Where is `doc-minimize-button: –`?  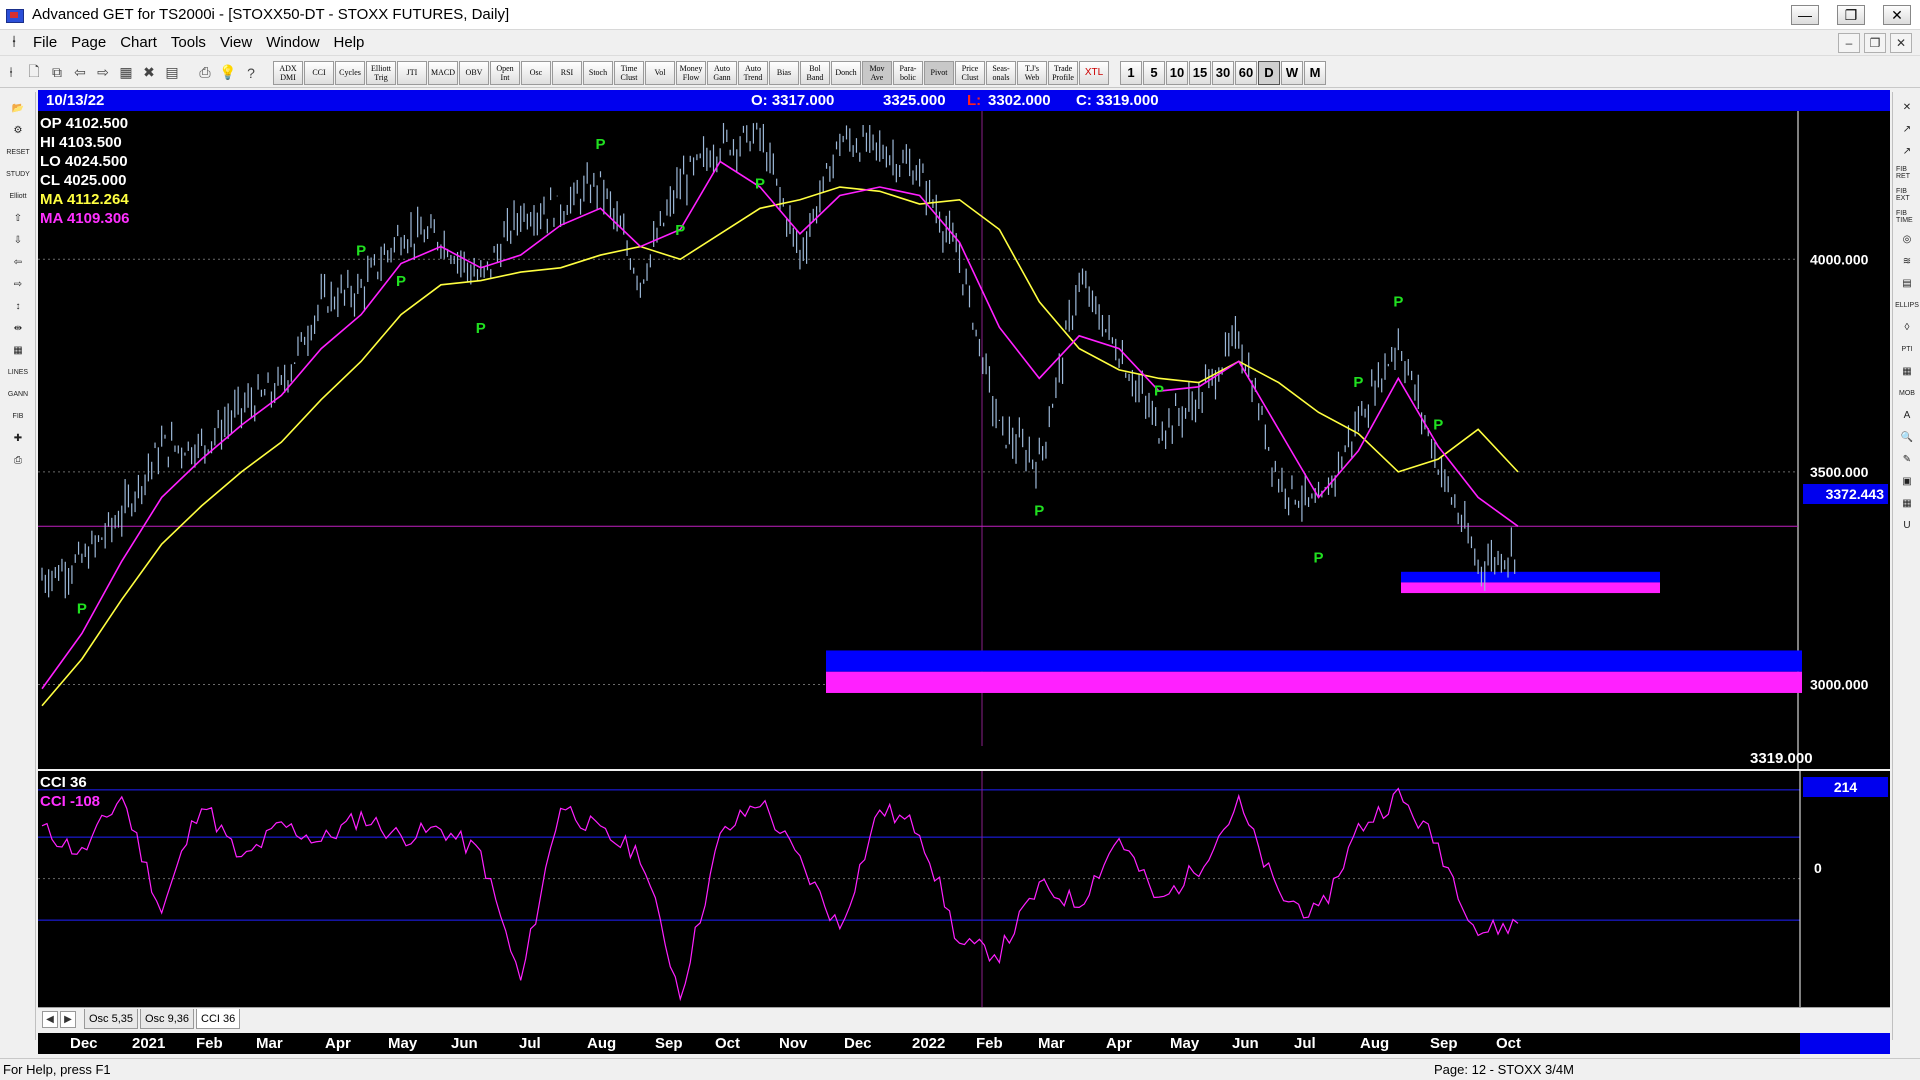
doc-minimize-button: – is located at coordinates (1849, 43).